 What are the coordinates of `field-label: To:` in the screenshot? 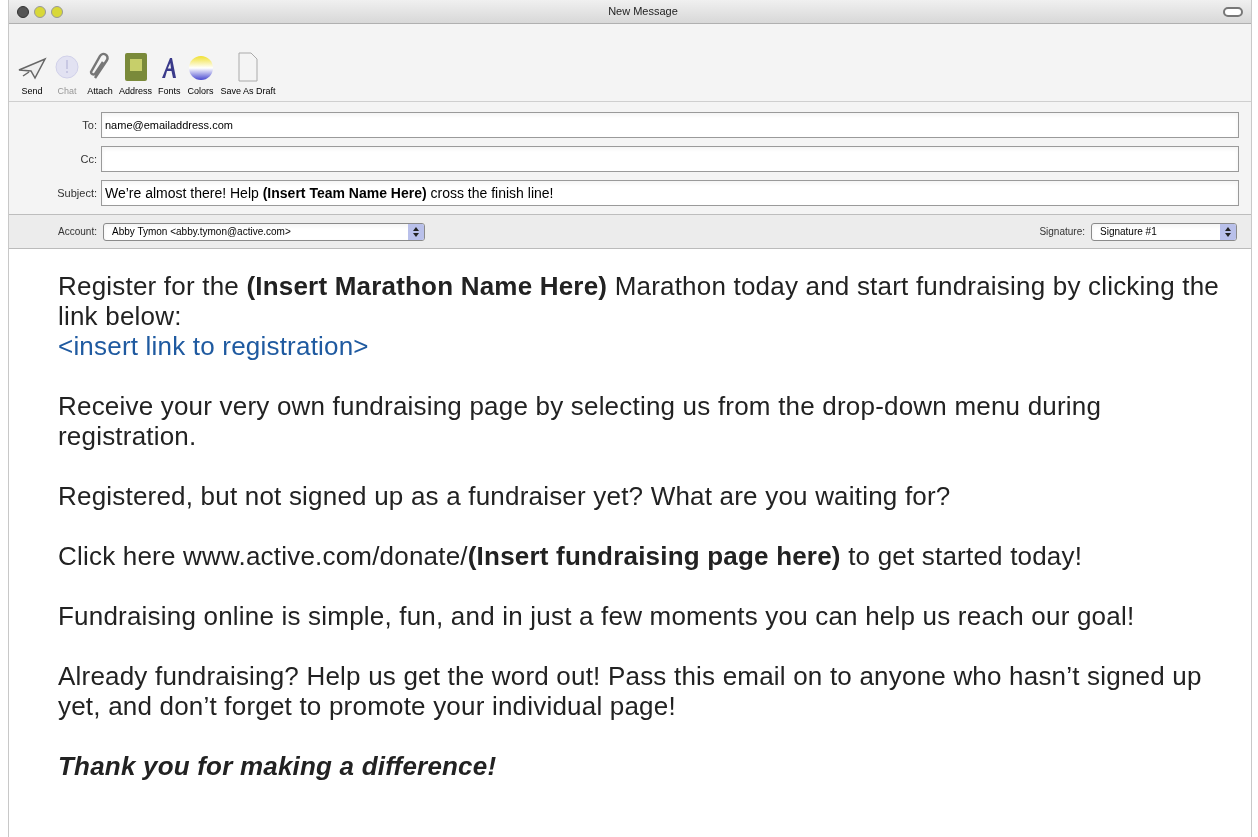 It's located at (89, 125).